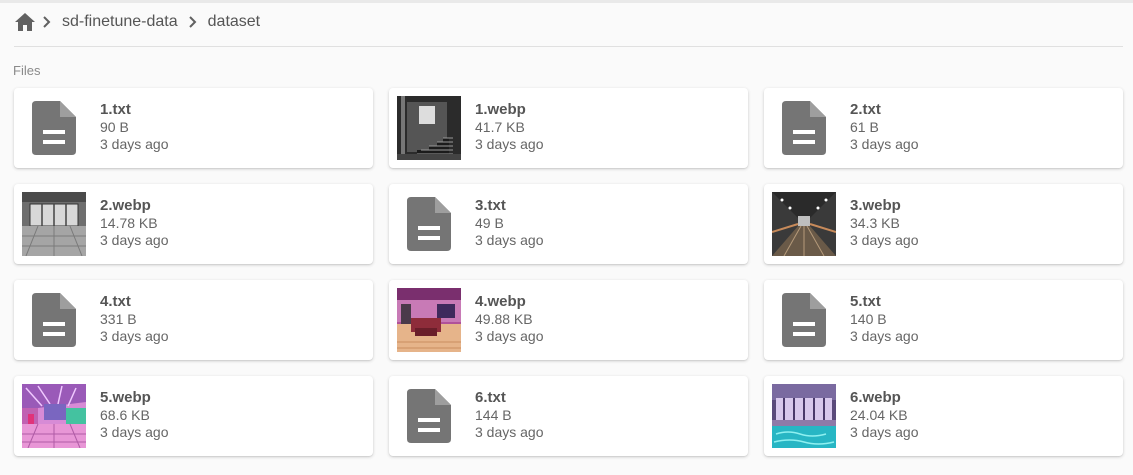 The height and width of the screenshot is (475, 1133). I want to click on file-card: 4.txt 331 B 3 days ago, so click(193, 320).